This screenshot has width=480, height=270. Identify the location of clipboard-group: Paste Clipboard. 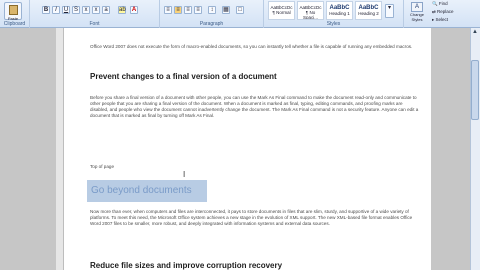
(15, 14).